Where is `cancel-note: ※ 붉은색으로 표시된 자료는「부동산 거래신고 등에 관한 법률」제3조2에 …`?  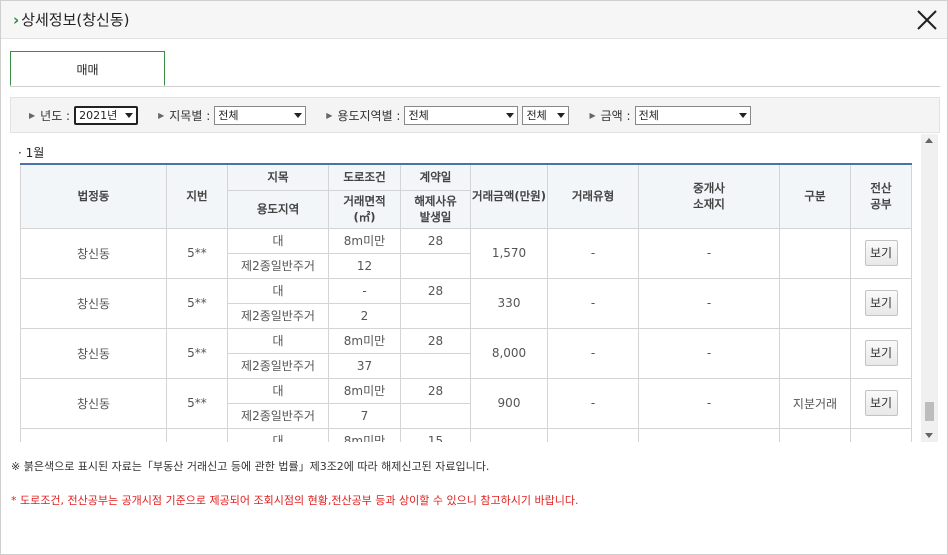 cancel-note: ※ 붉은색으로 표시된 자료는「부동산 거래신고 등에 관한 법률」제3조2에 … is located at coordinates (250, 466).